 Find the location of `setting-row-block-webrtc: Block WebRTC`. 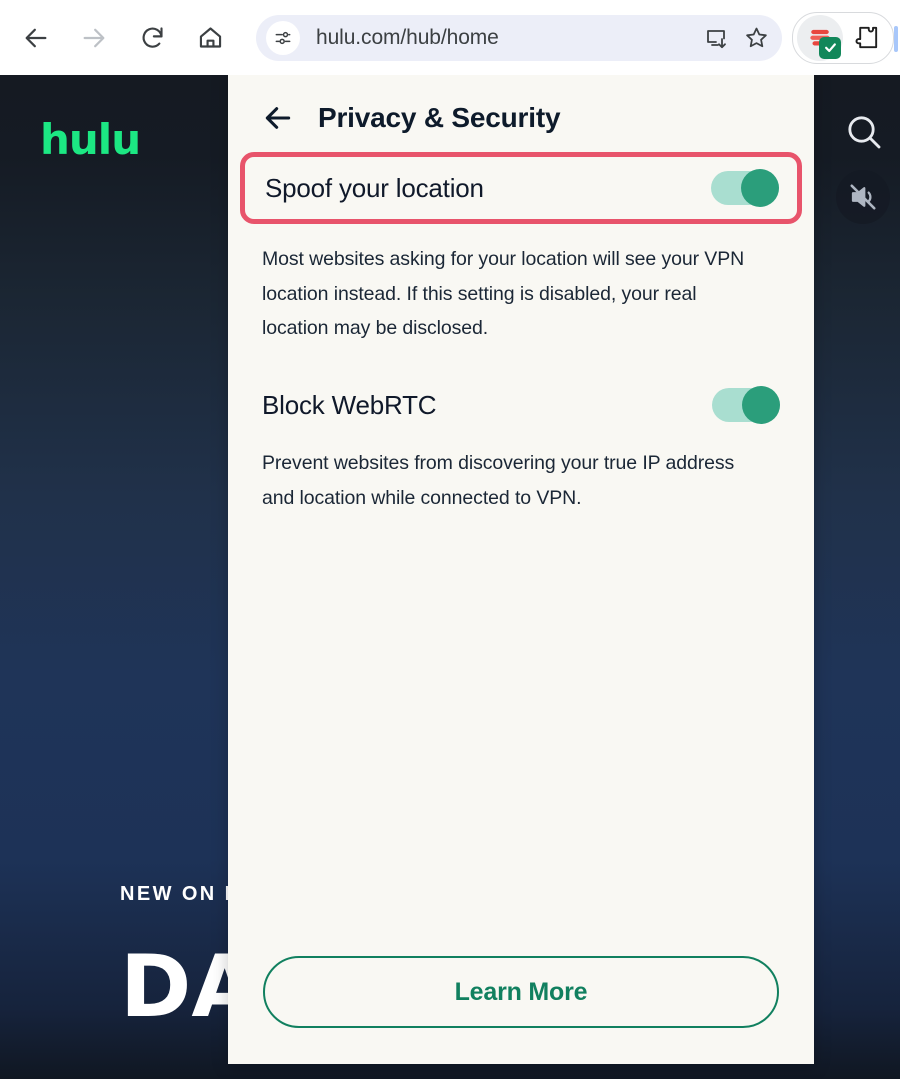

setting-row-block-webrtc: Block WebRTC is located at coordinates (521, 405).